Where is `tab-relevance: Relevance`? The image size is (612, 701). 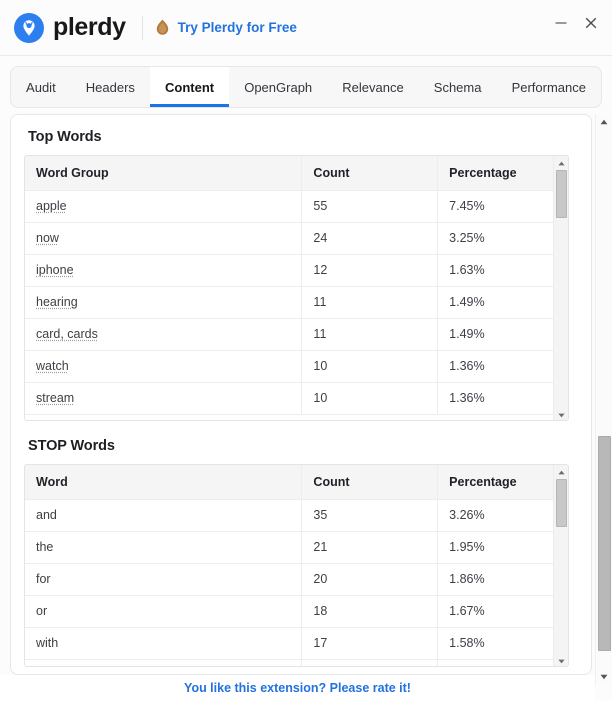 tab-relevance: Relevance is located at coordinates (373, 87).